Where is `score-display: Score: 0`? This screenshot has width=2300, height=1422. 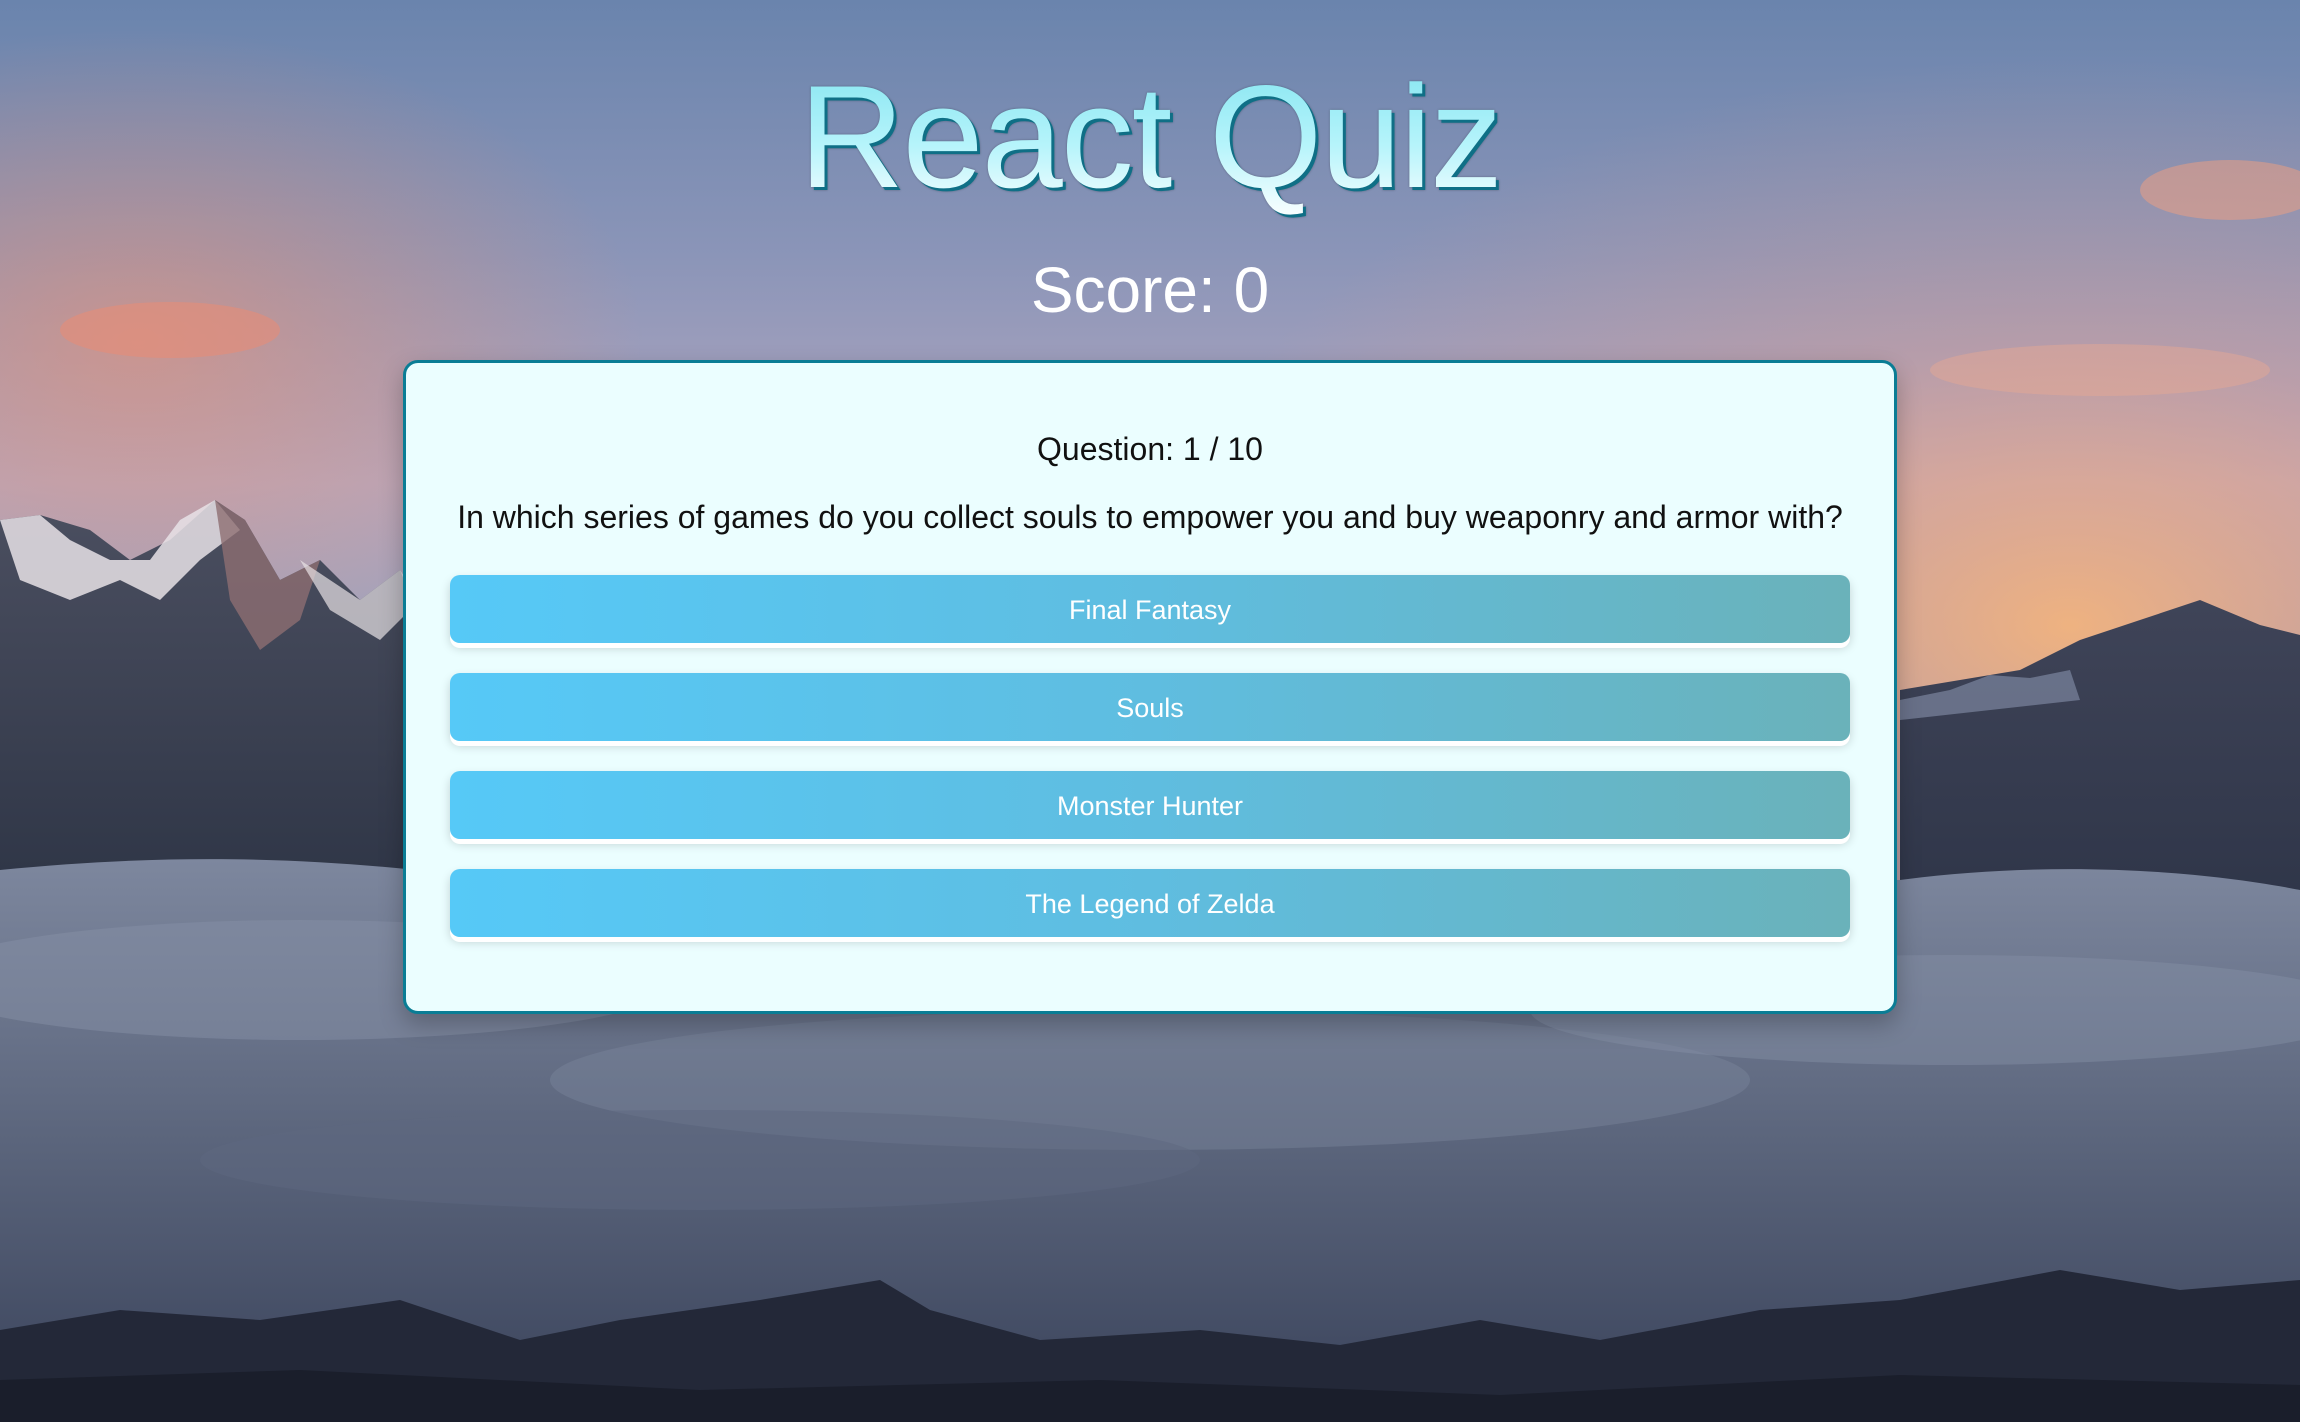 score-display: Score: 0 is located at coordinates (1150, 290).